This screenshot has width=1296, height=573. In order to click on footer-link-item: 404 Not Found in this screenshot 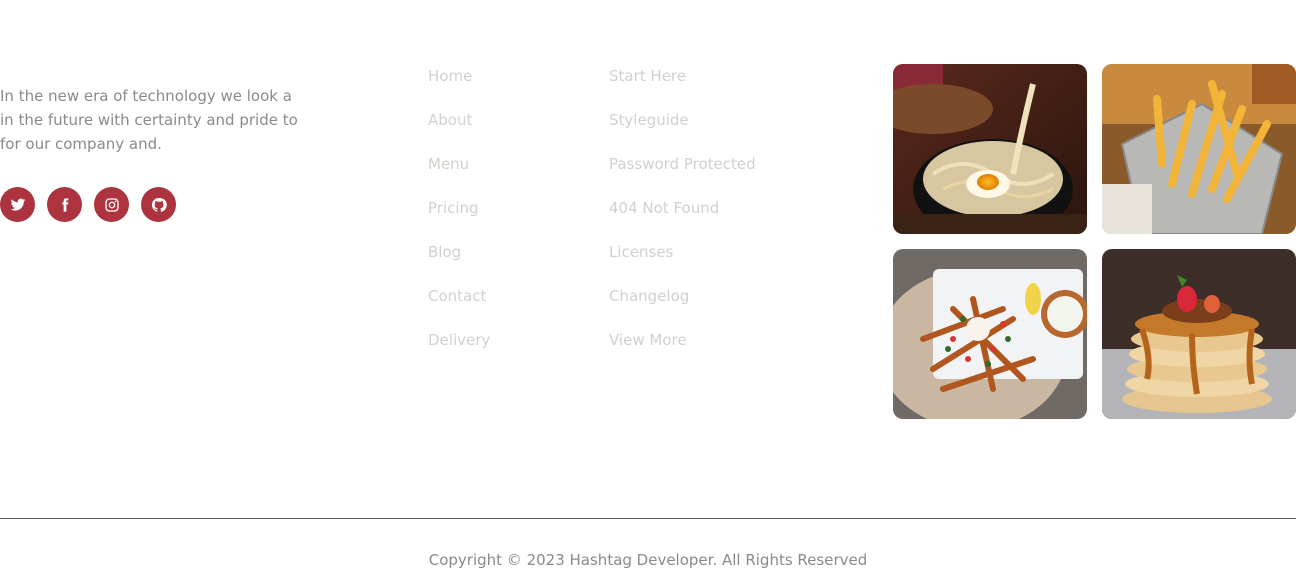, I will do `click(682, 218)`.